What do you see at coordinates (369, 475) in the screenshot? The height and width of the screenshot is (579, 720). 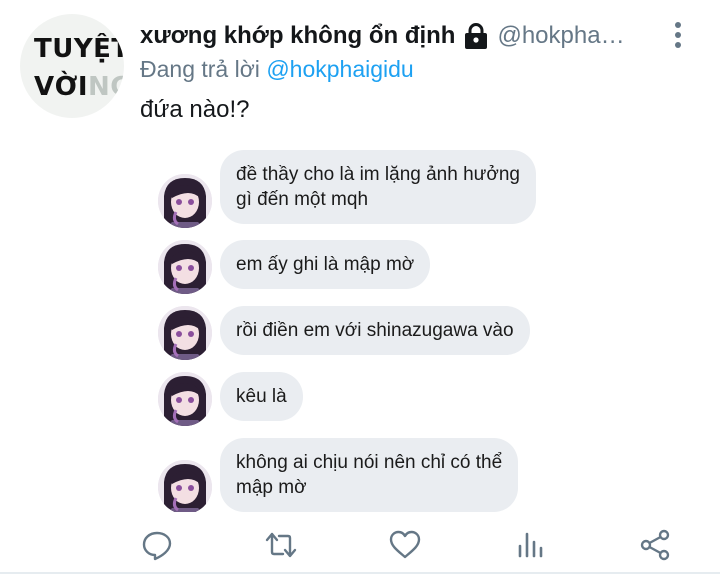 I see `chat-bubble: không ai chịu nói nên chỉ có thể mập mờ` at bounding box center [369, 475].